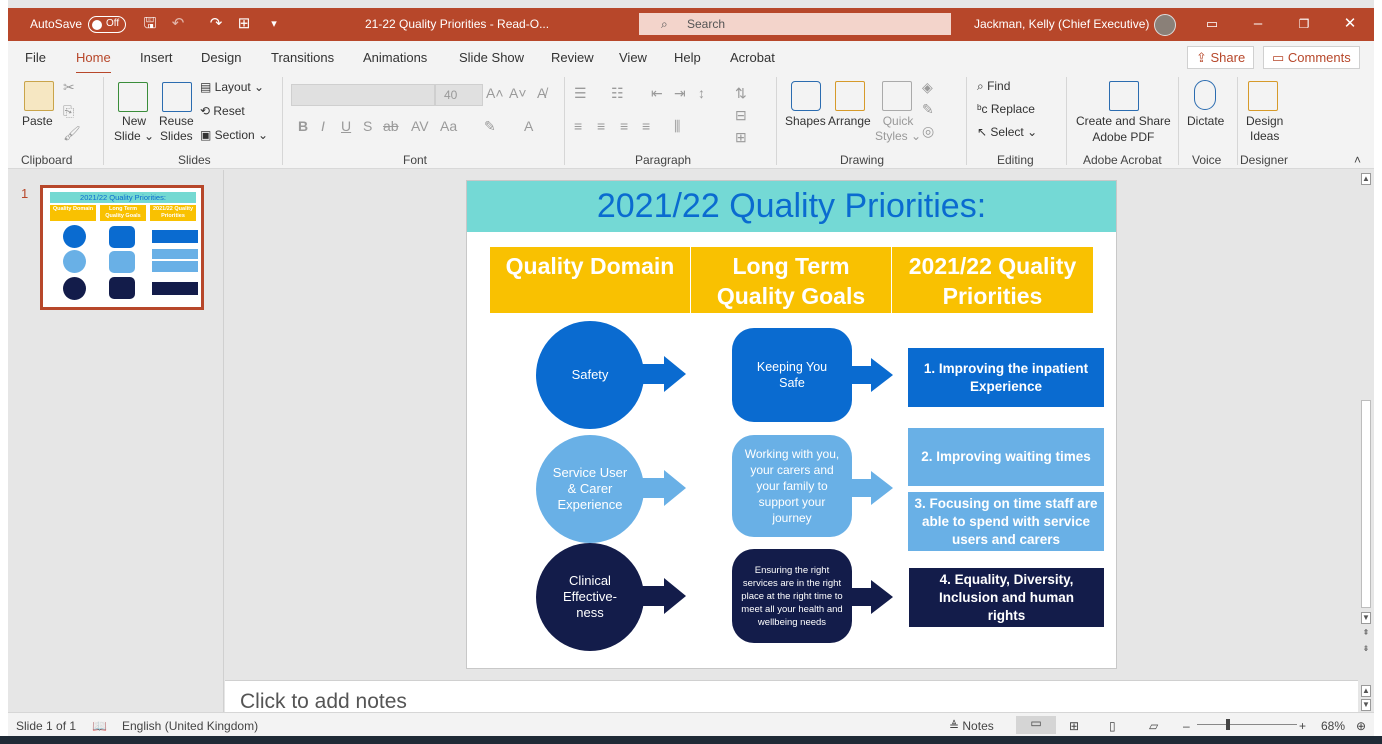 The height and width of the screenshot is (744, 1382). I want to click on align-text-icon: ⊟, so click(741, 115).